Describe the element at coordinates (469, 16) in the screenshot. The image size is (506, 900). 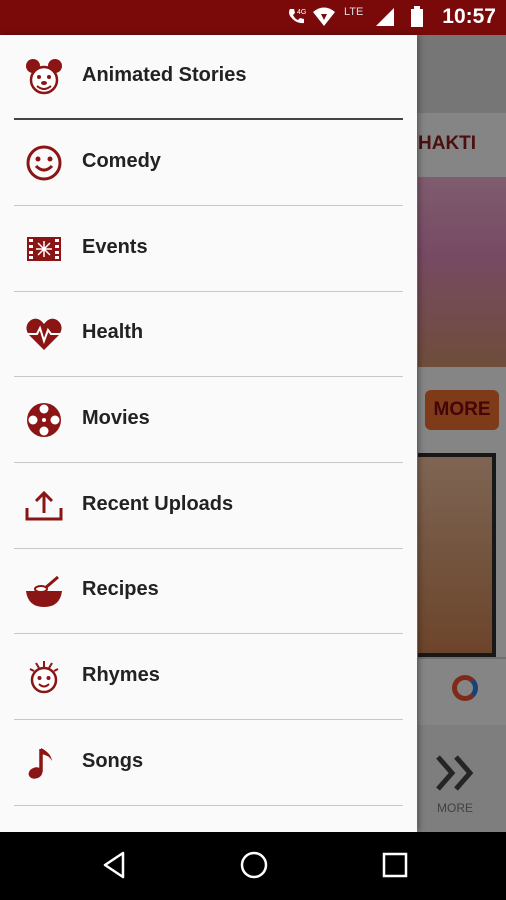
I see `status-time: 10:57` at that location.